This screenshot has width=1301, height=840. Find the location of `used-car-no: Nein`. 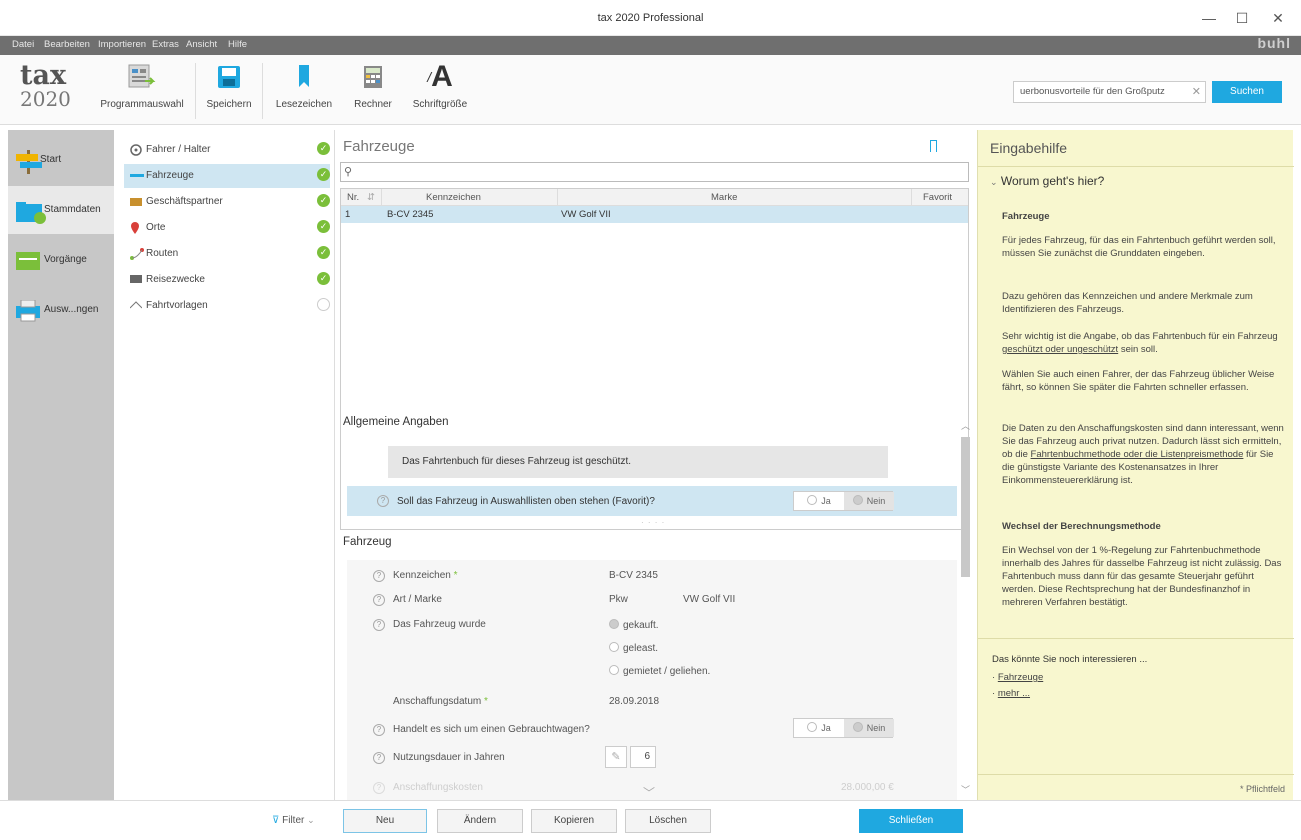

used-car-no: Nein is located at coordinates (869, 728).